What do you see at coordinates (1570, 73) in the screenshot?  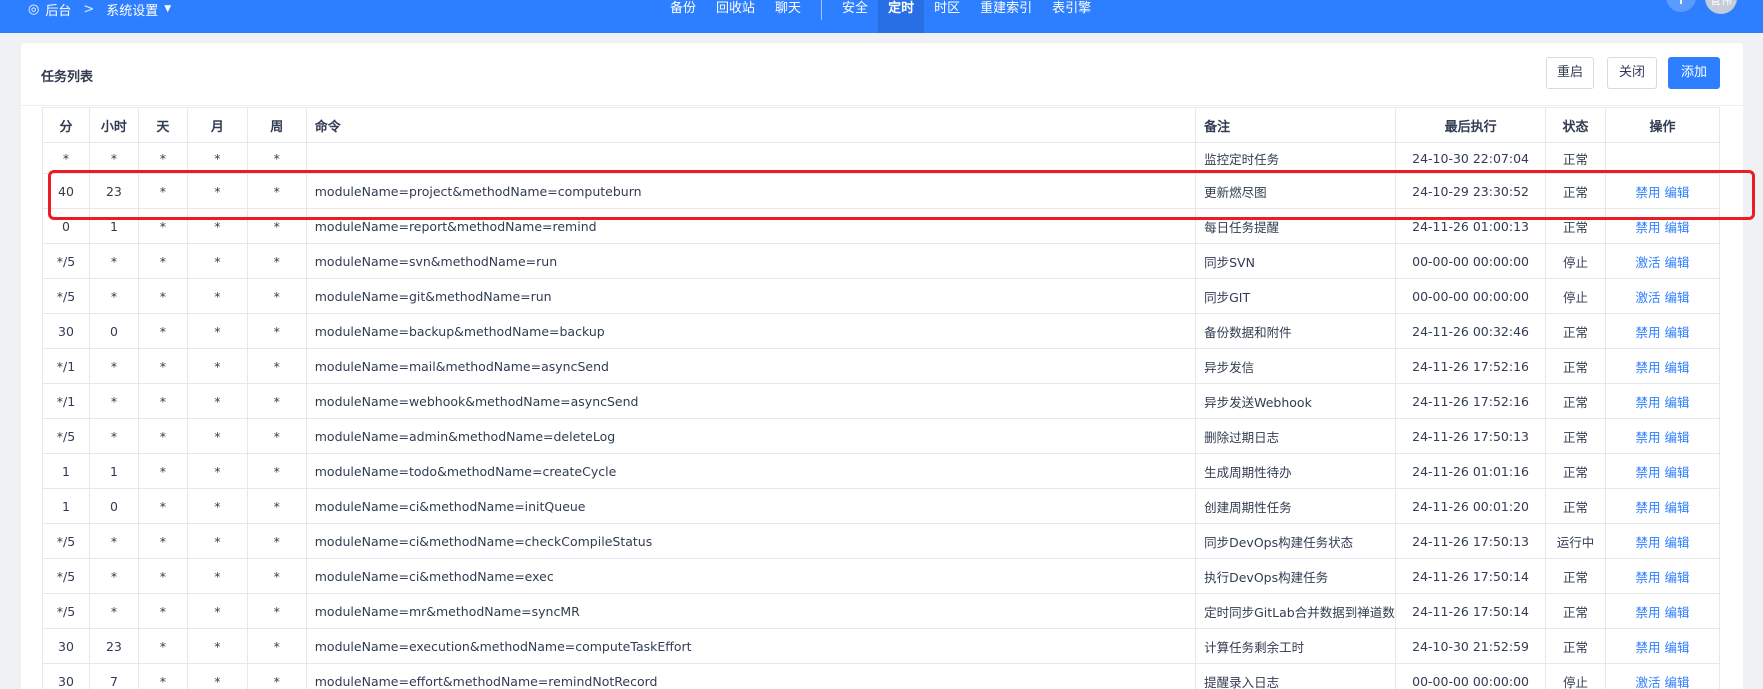 I see `restart-button: 重启` at bounding box center [1570, 73].